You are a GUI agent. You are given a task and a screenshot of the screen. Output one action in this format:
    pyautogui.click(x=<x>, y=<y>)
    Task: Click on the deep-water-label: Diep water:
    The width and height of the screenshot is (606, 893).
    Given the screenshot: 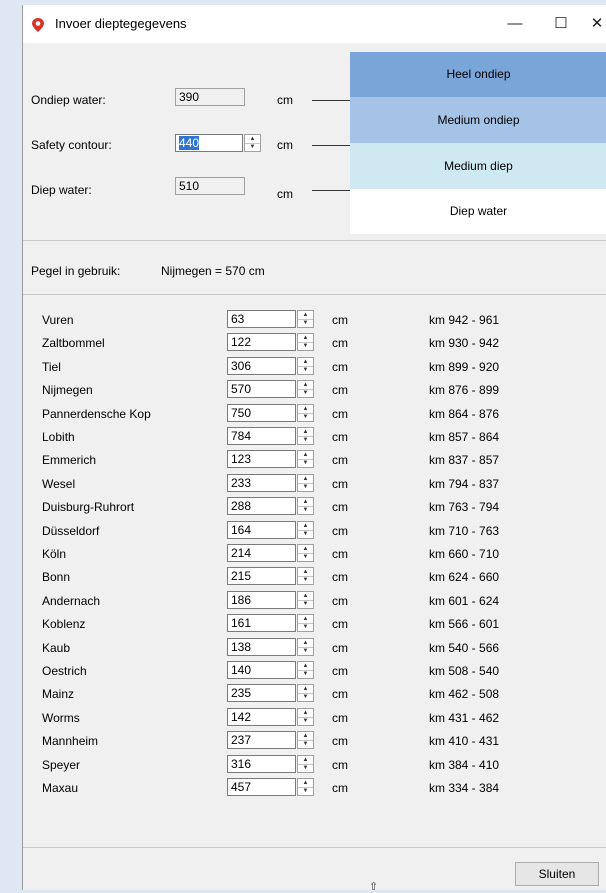 What is the action you would take?
    pyautogui.click(x=61, y=190)
    